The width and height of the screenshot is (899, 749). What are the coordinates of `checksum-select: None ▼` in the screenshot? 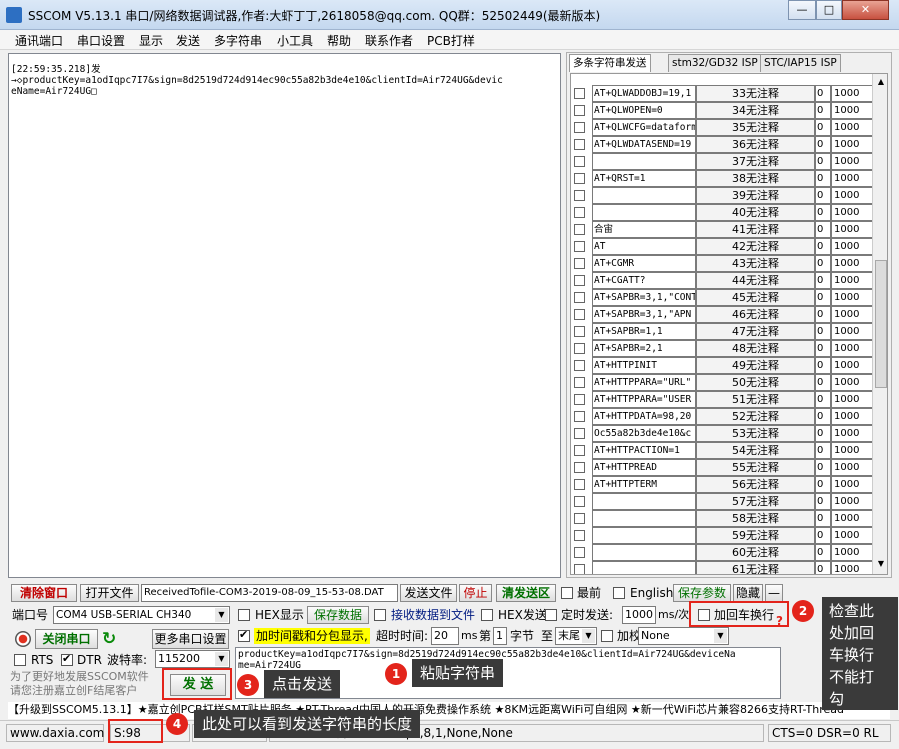 It's located at (683, 636).